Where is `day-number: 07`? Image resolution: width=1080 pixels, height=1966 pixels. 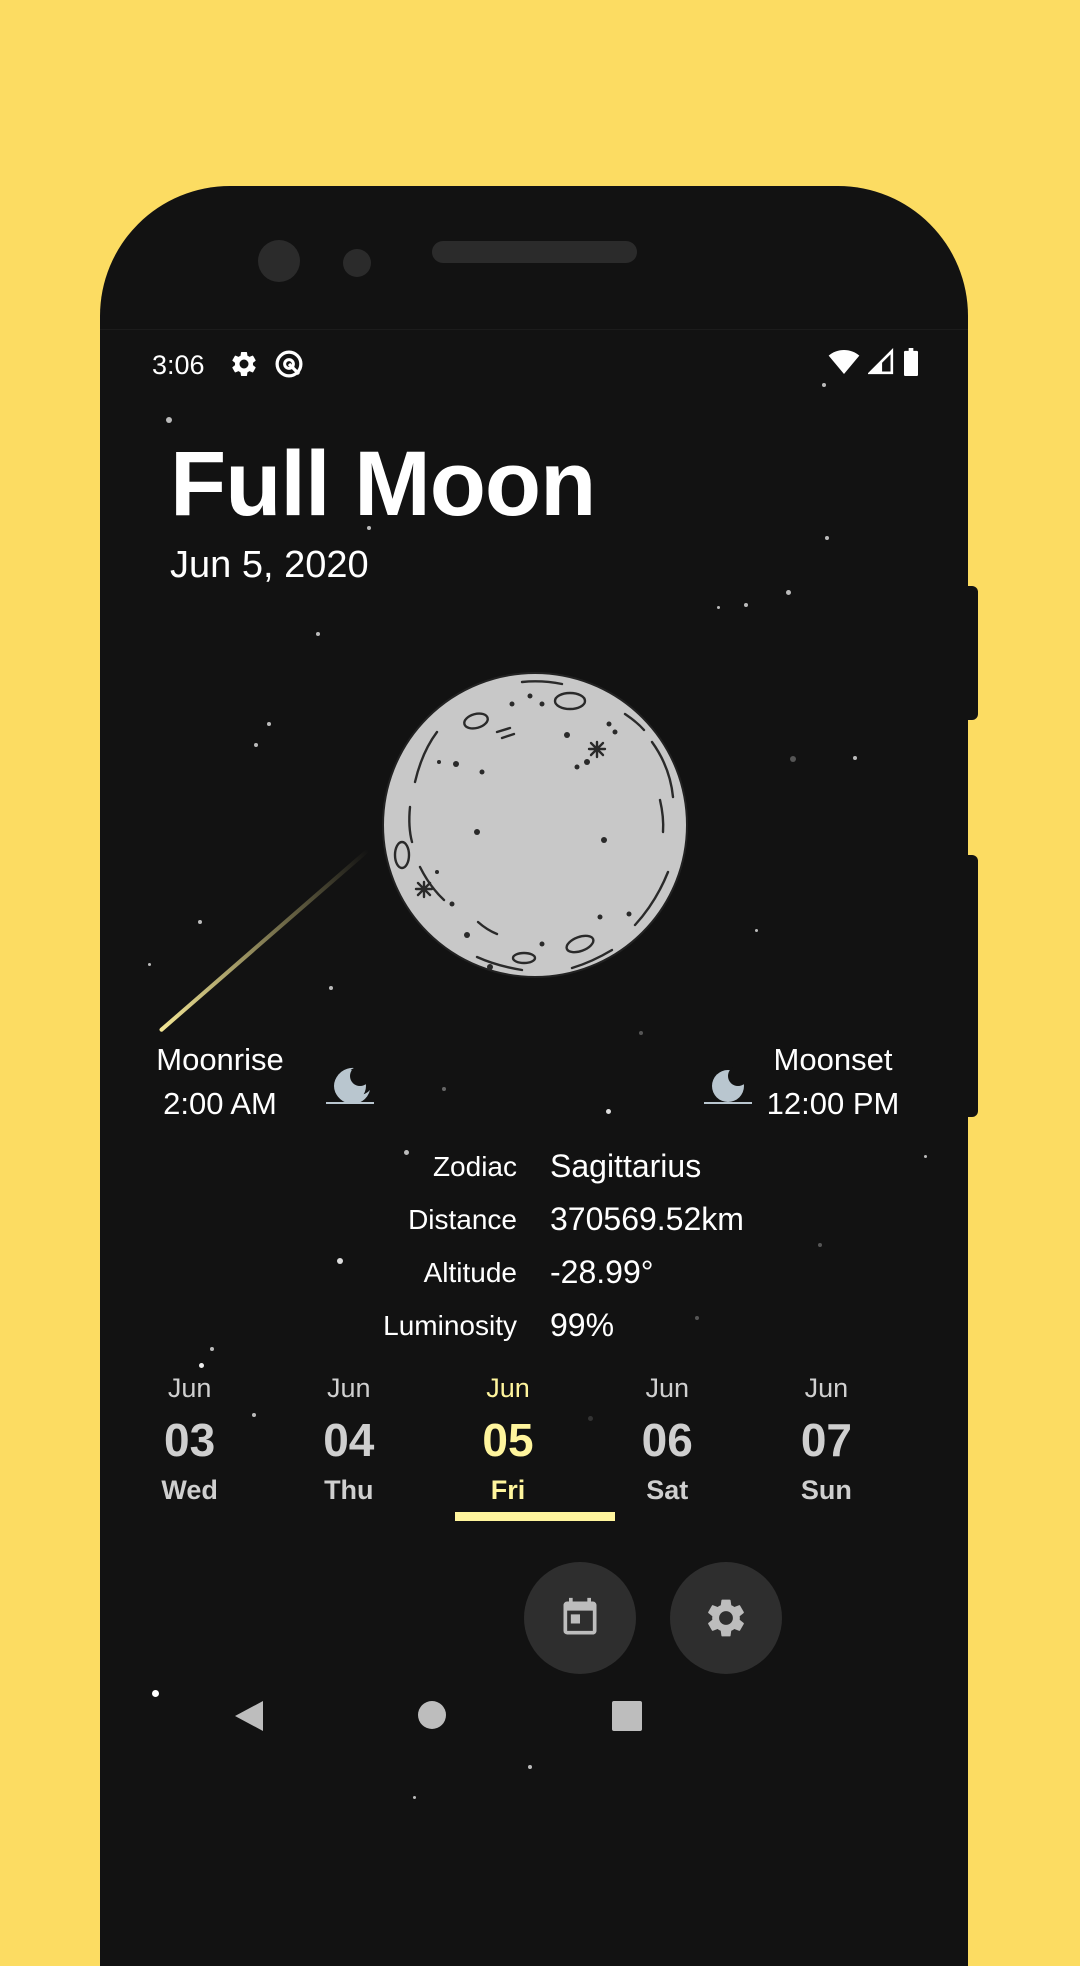 day-number: 07 is located at coordinates (826, 1440).